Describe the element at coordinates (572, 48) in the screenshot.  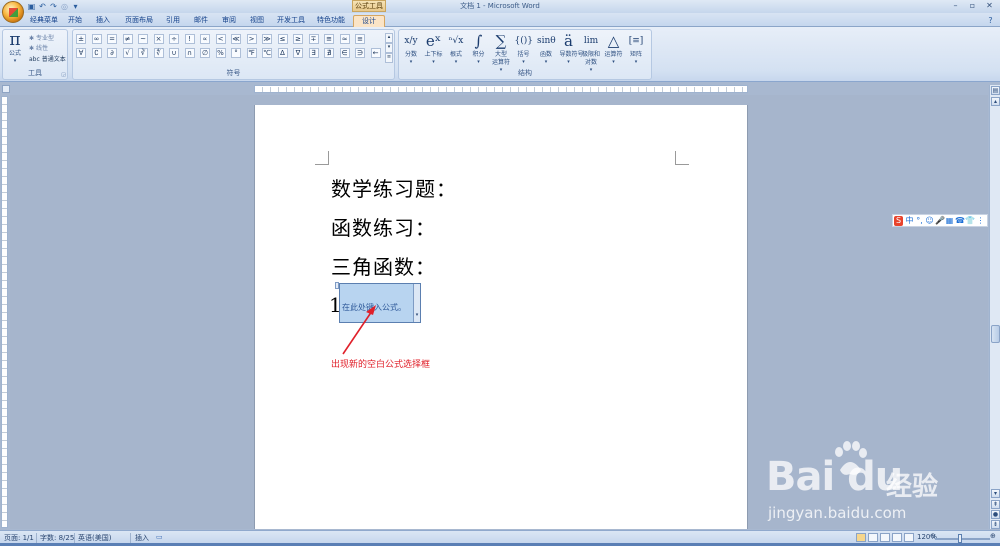
I see `accent-button: ä 导数符号 ▾` at that location.